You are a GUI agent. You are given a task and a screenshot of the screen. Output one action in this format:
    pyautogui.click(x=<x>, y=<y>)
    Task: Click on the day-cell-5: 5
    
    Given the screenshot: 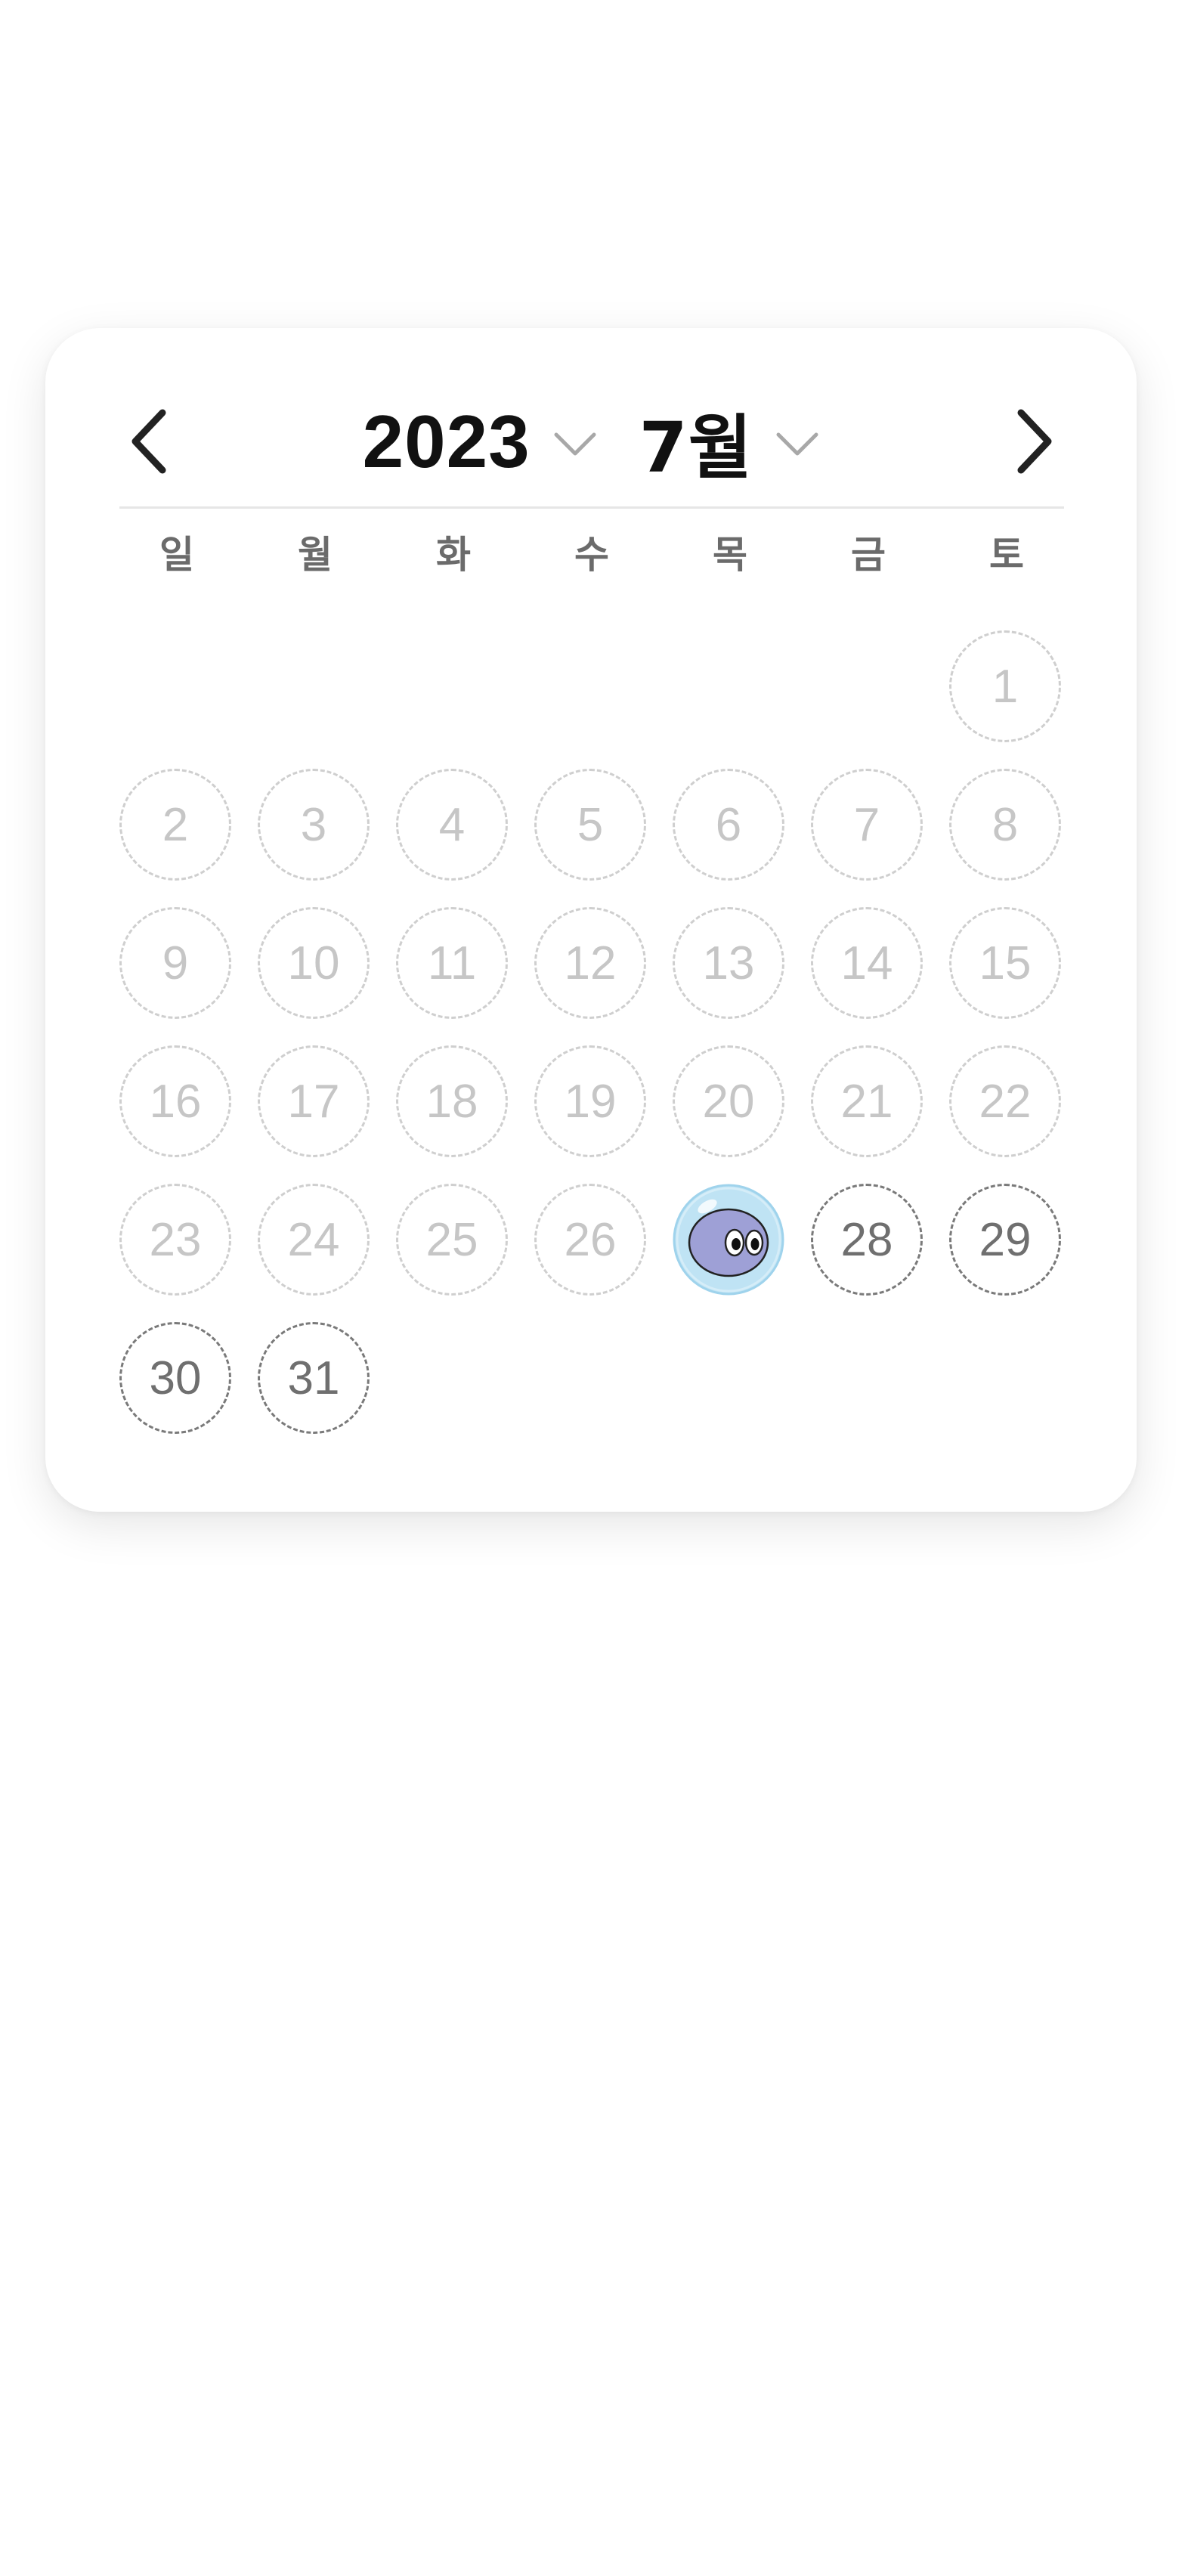 What is the action you would take?
    pyautogui.click(x=590, y=825)
    